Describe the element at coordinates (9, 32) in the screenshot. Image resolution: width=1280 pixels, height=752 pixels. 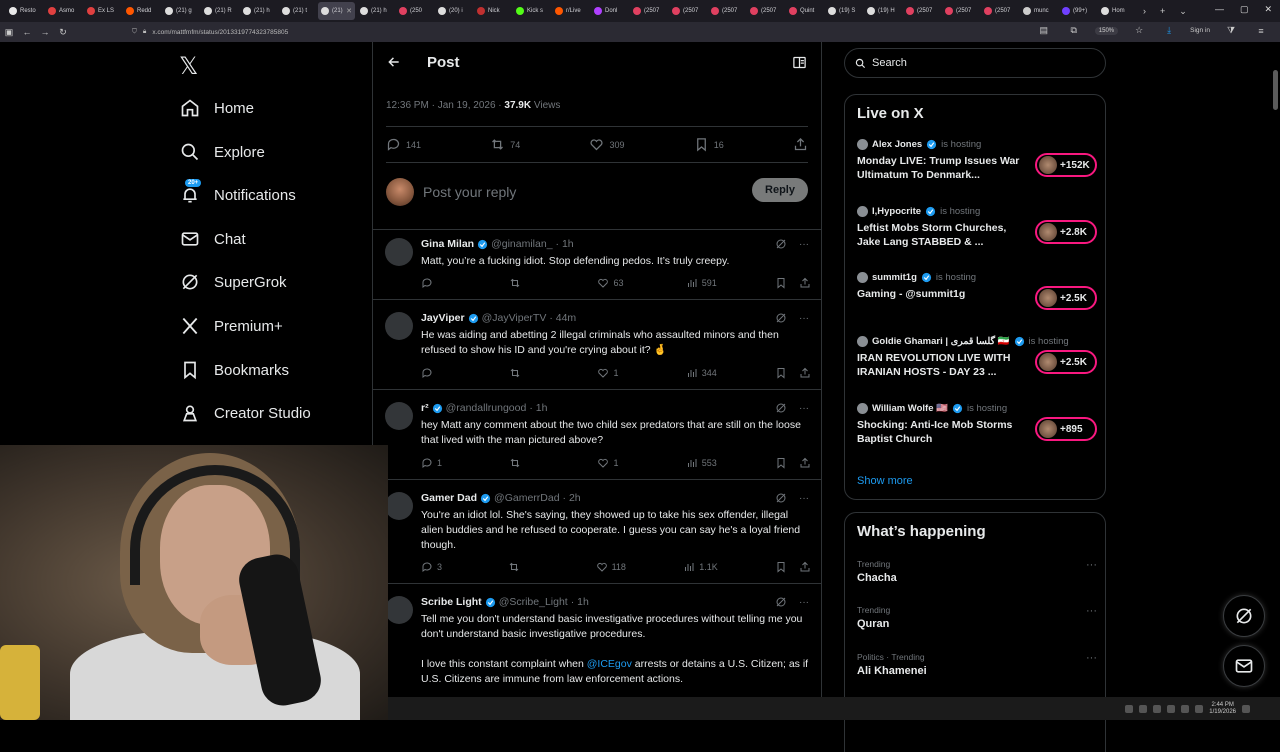
I see `sidebar-toggle-icon: ▣` at that location.